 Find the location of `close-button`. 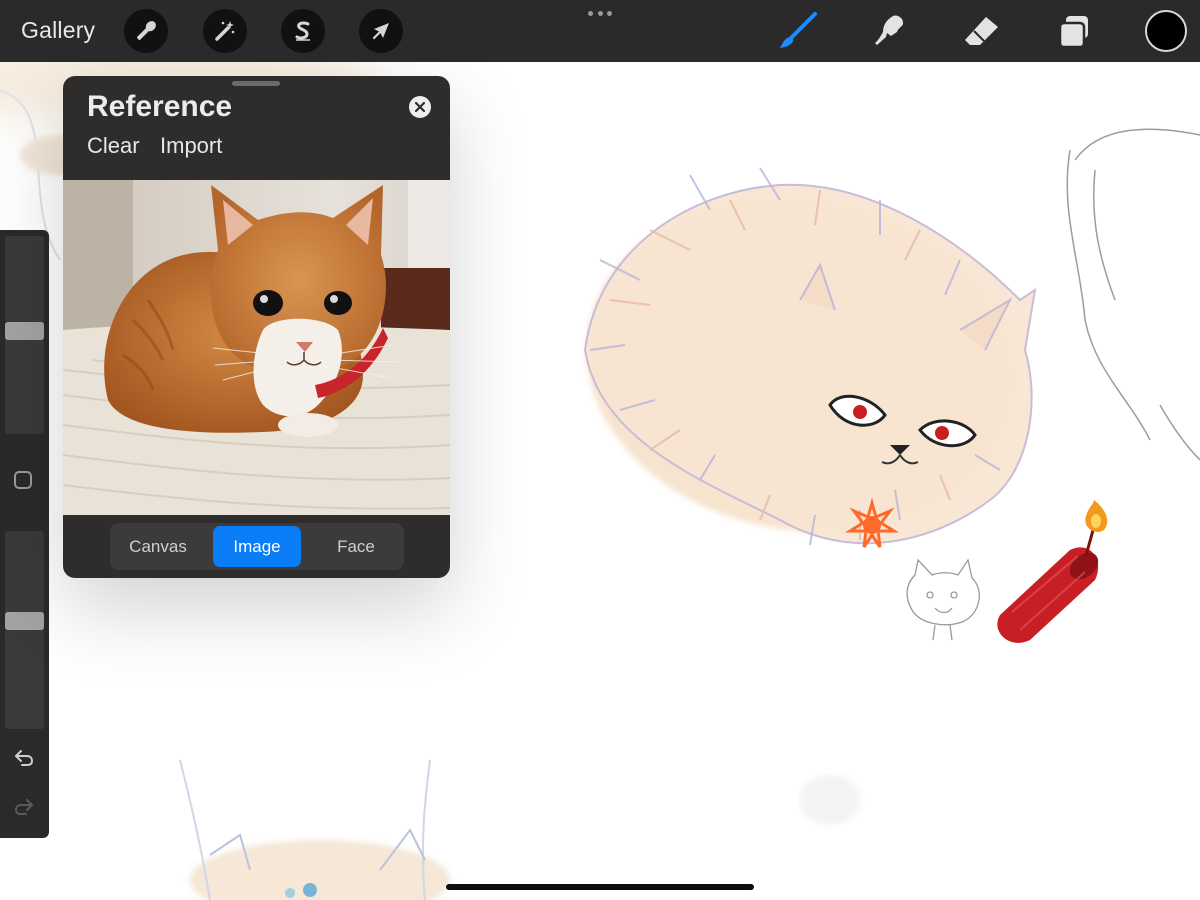

close-button is located at coordinates (420, 107).